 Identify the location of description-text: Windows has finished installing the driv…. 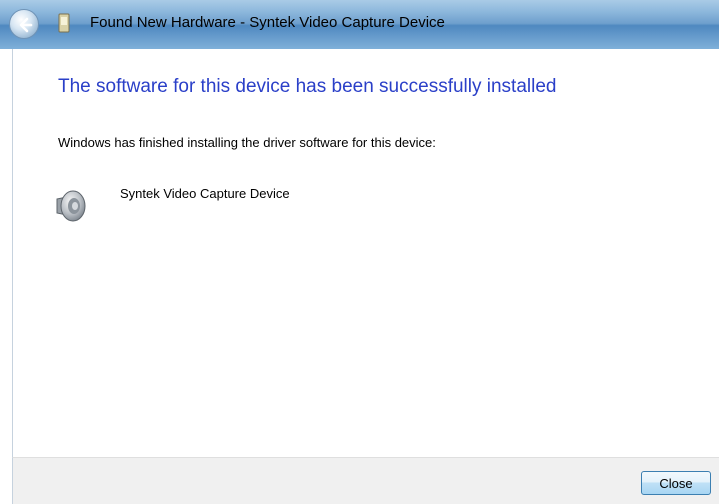
(247, 142).